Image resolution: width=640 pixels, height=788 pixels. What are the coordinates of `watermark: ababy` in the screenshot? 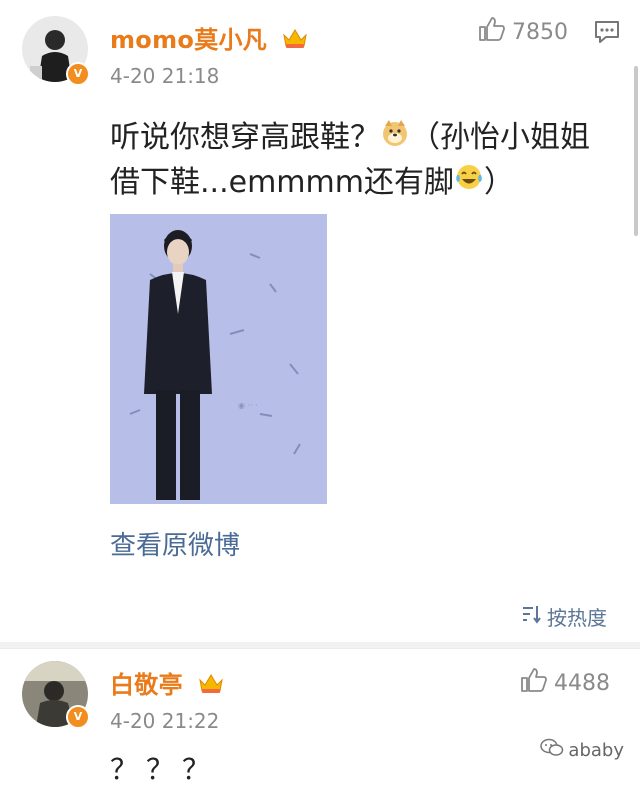 It's located at (582, 750).